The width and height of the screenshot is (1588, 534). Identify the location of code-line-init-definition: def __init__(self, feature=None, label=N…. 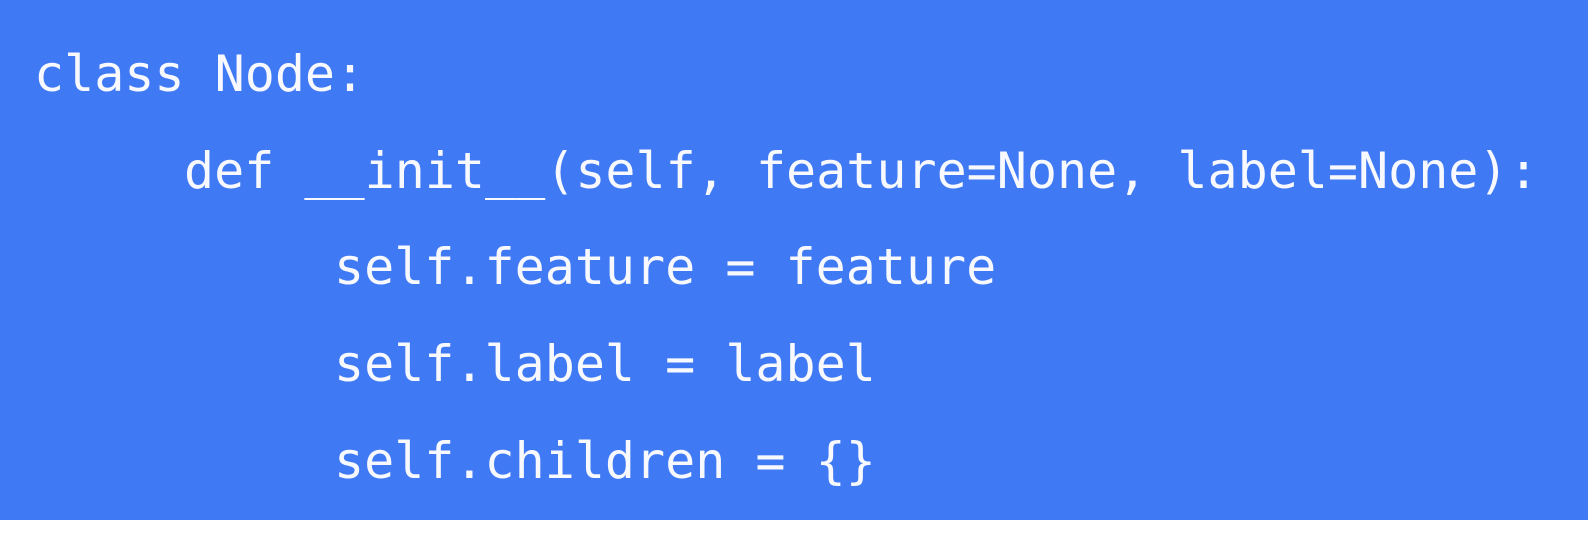
(861, 171).